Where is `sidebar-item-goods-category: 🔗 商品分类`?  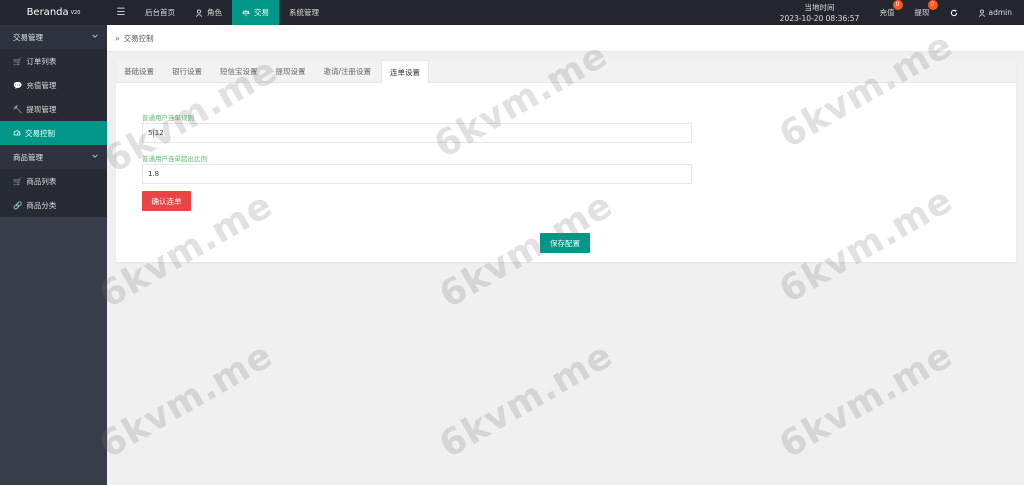 sidebar-item-goods-category: 🔗 商品分类 is located at coordinates (53, 205).